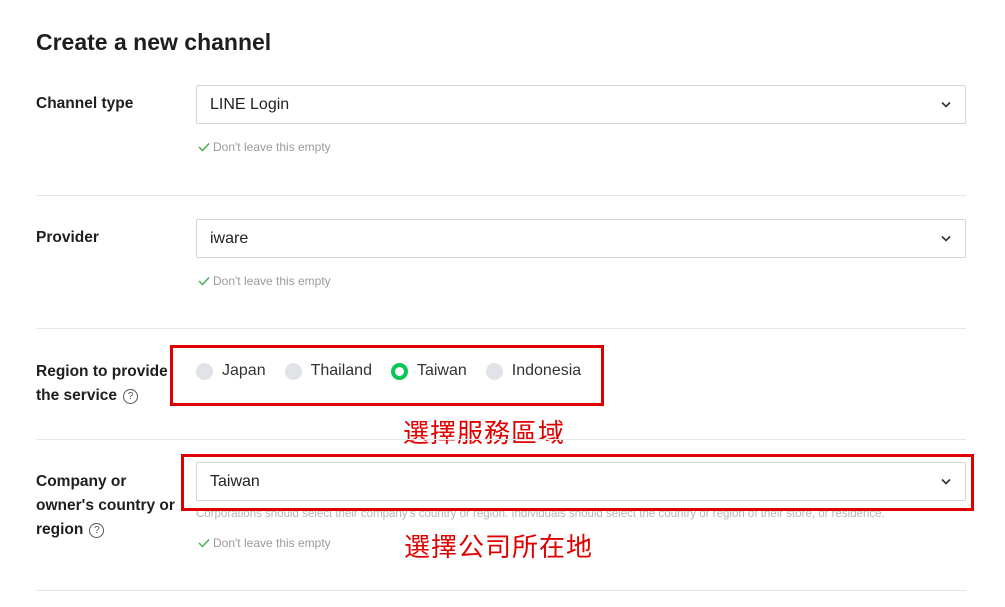 The height and width of the screenshot is (607, 1005). I want to click on provider-hint: Don't leave this empty, so click(264, 281).